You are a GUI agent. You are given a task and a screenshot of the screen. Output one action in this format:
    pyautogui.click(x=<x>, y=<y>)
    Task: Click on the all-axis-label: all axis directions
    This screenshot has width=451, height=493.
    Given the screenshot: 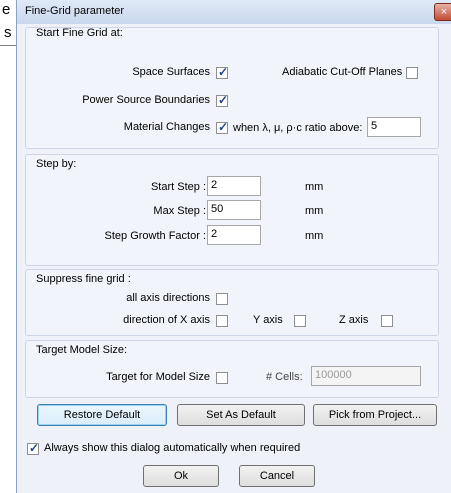 What is the action you would take?
    pyautogui.click(x=168, y=298)
    